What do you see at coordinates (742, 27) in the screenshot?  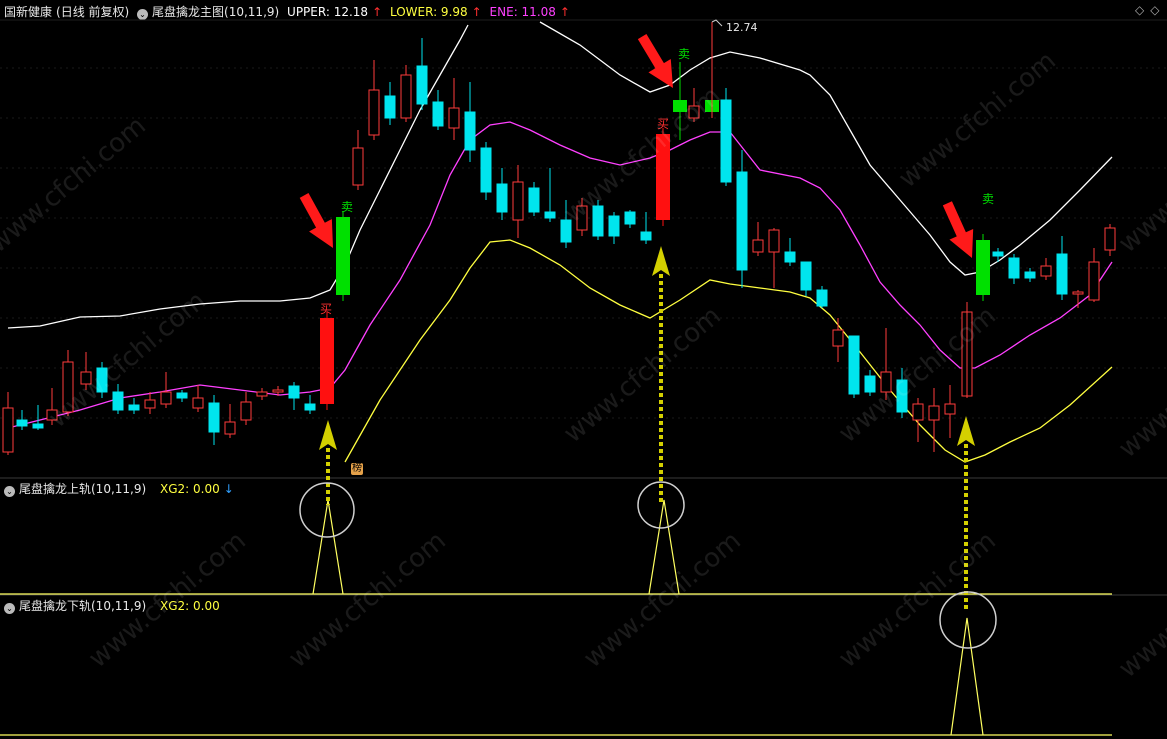 I see `high-price-label: 12.74` at bounding box center [742, 27].